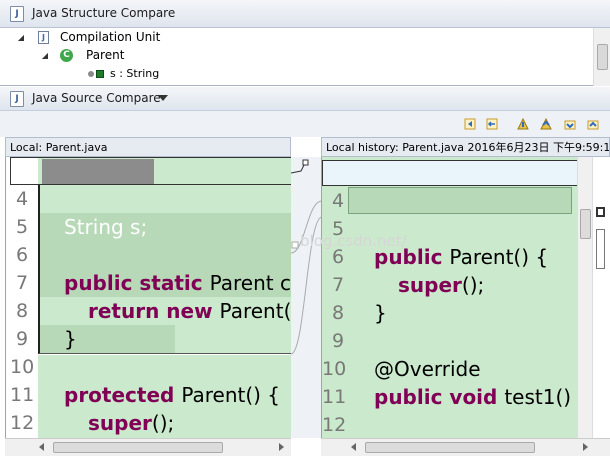  I want to click on code-line: 5 public Parent() {, so click(449, 228).